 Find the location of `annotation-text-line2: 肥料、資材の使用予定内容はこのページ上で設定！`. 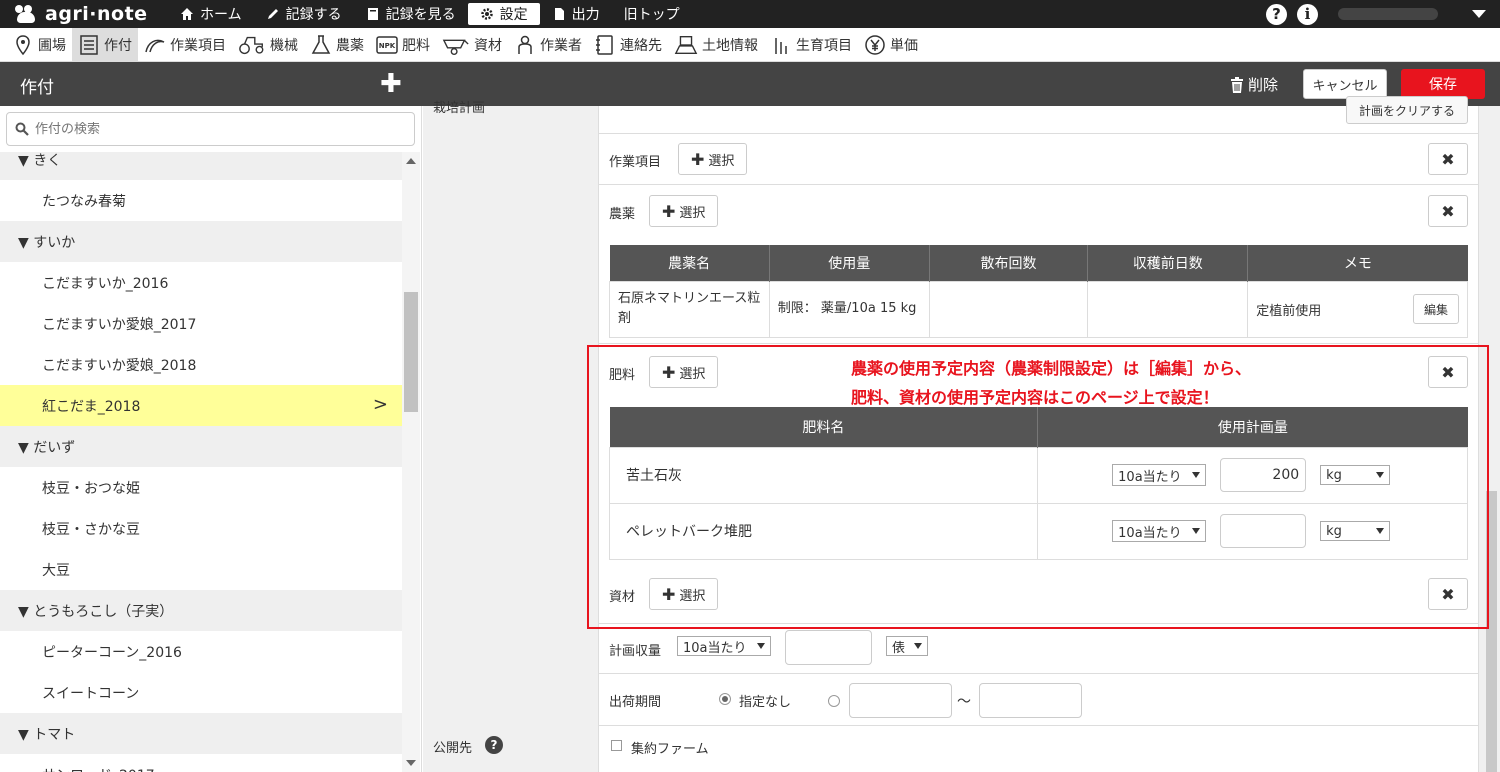

annotation-text-line2: 肥料、資材の使用予定内容はこのページ上で設定！ is located at coordinates (1035, 397).